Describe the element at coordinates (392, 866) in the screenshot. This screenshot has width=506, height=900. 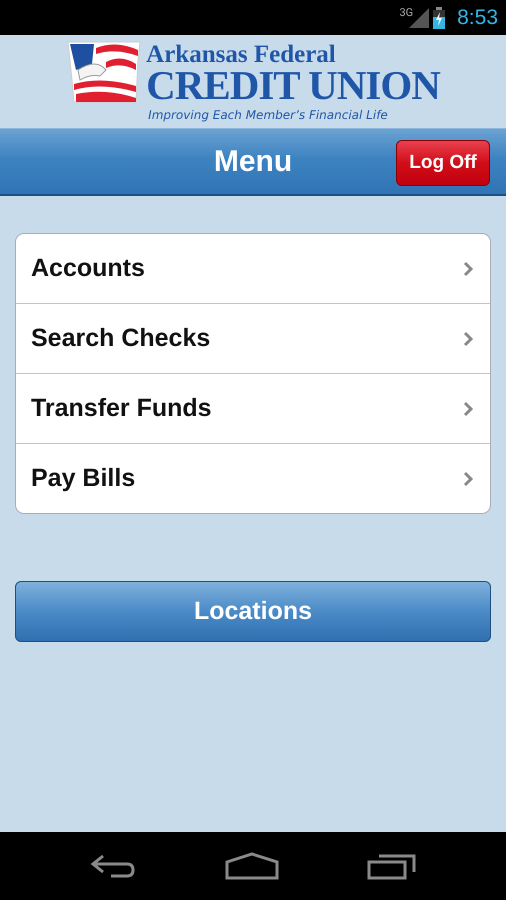
I see `recent-apps-icon` at that location.